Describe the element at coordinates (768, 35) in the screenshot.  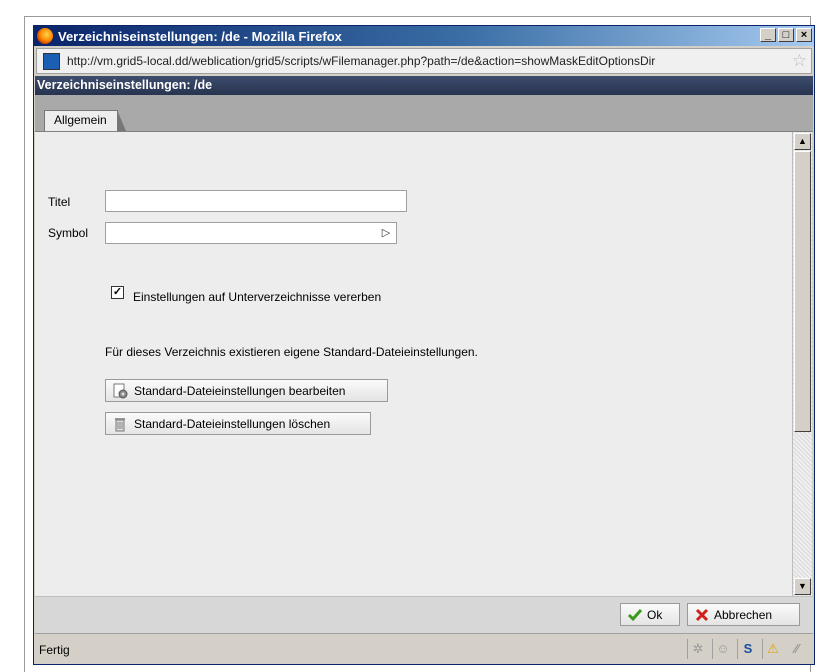
I see `minimize-button: _` at that location.